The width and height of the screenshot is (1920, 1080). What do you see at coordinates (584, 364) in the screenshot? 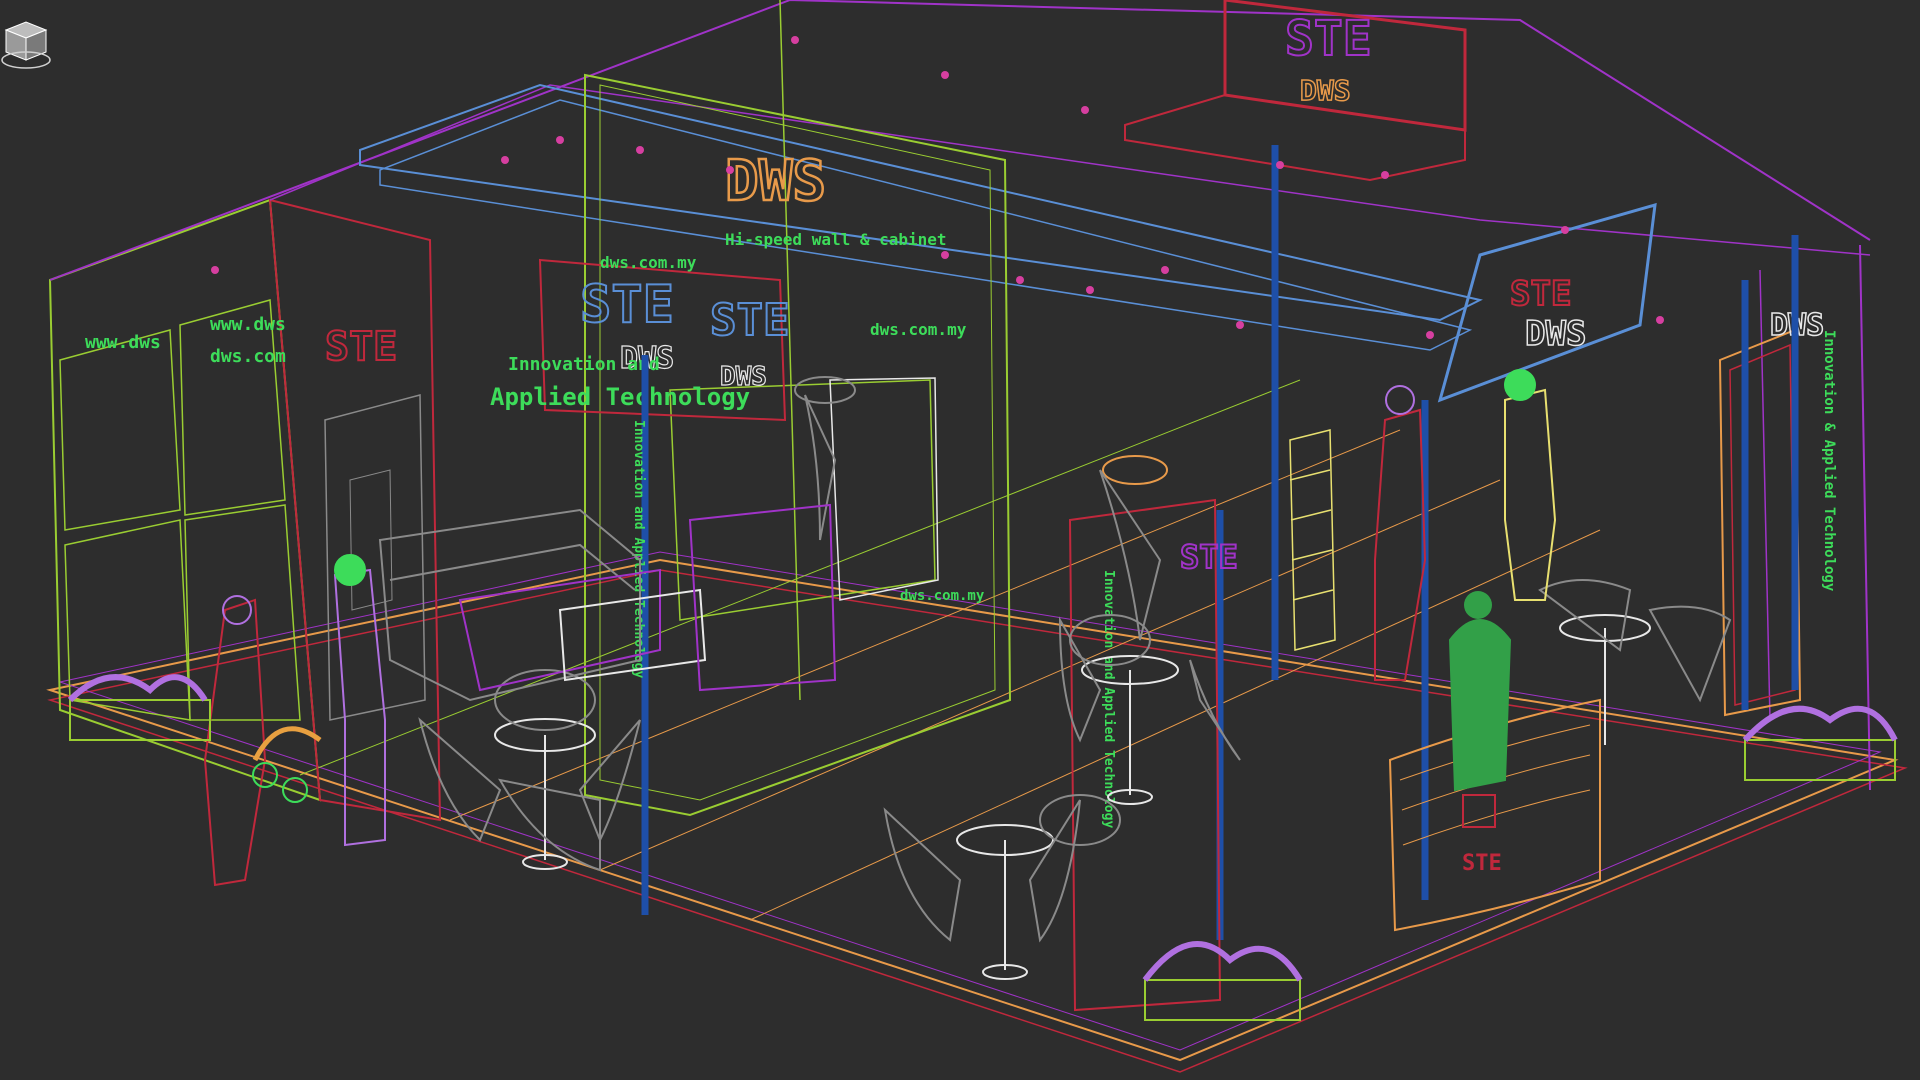
I see `applied-line1: Innovation and` at bounding box center [584, 364].